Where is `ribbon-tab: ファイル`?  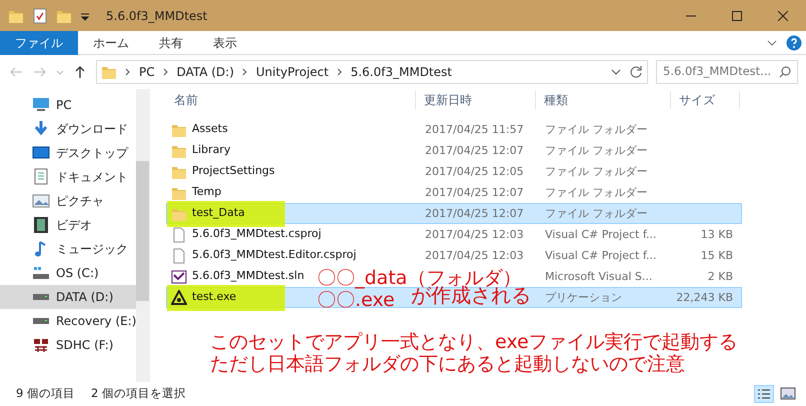 ribbon-tab: ファイル is located at coordinates (39, 42).